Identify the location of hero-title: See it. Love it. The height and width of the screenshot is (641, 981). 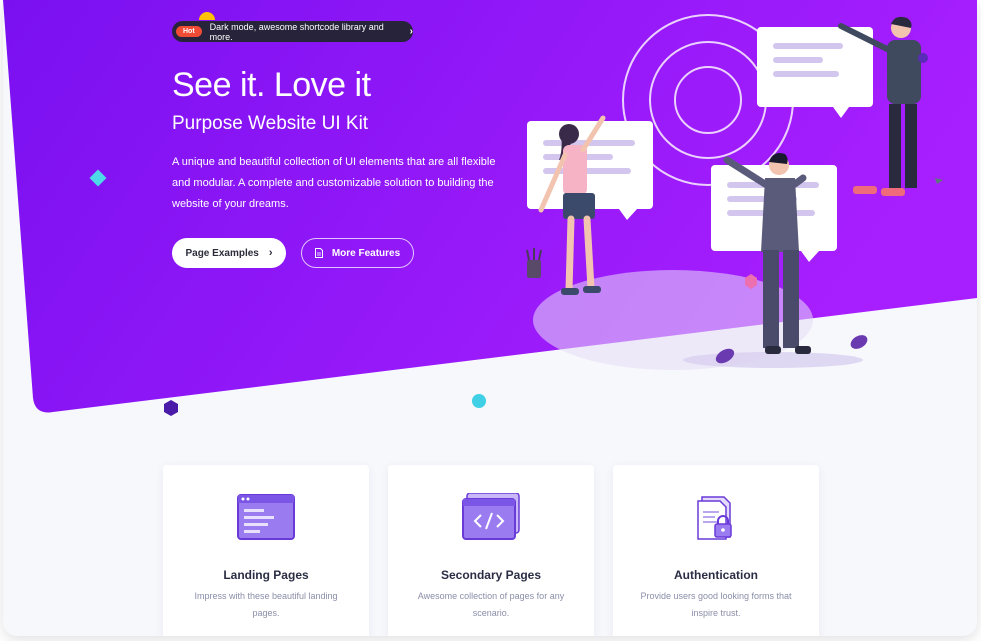
(271, 85).